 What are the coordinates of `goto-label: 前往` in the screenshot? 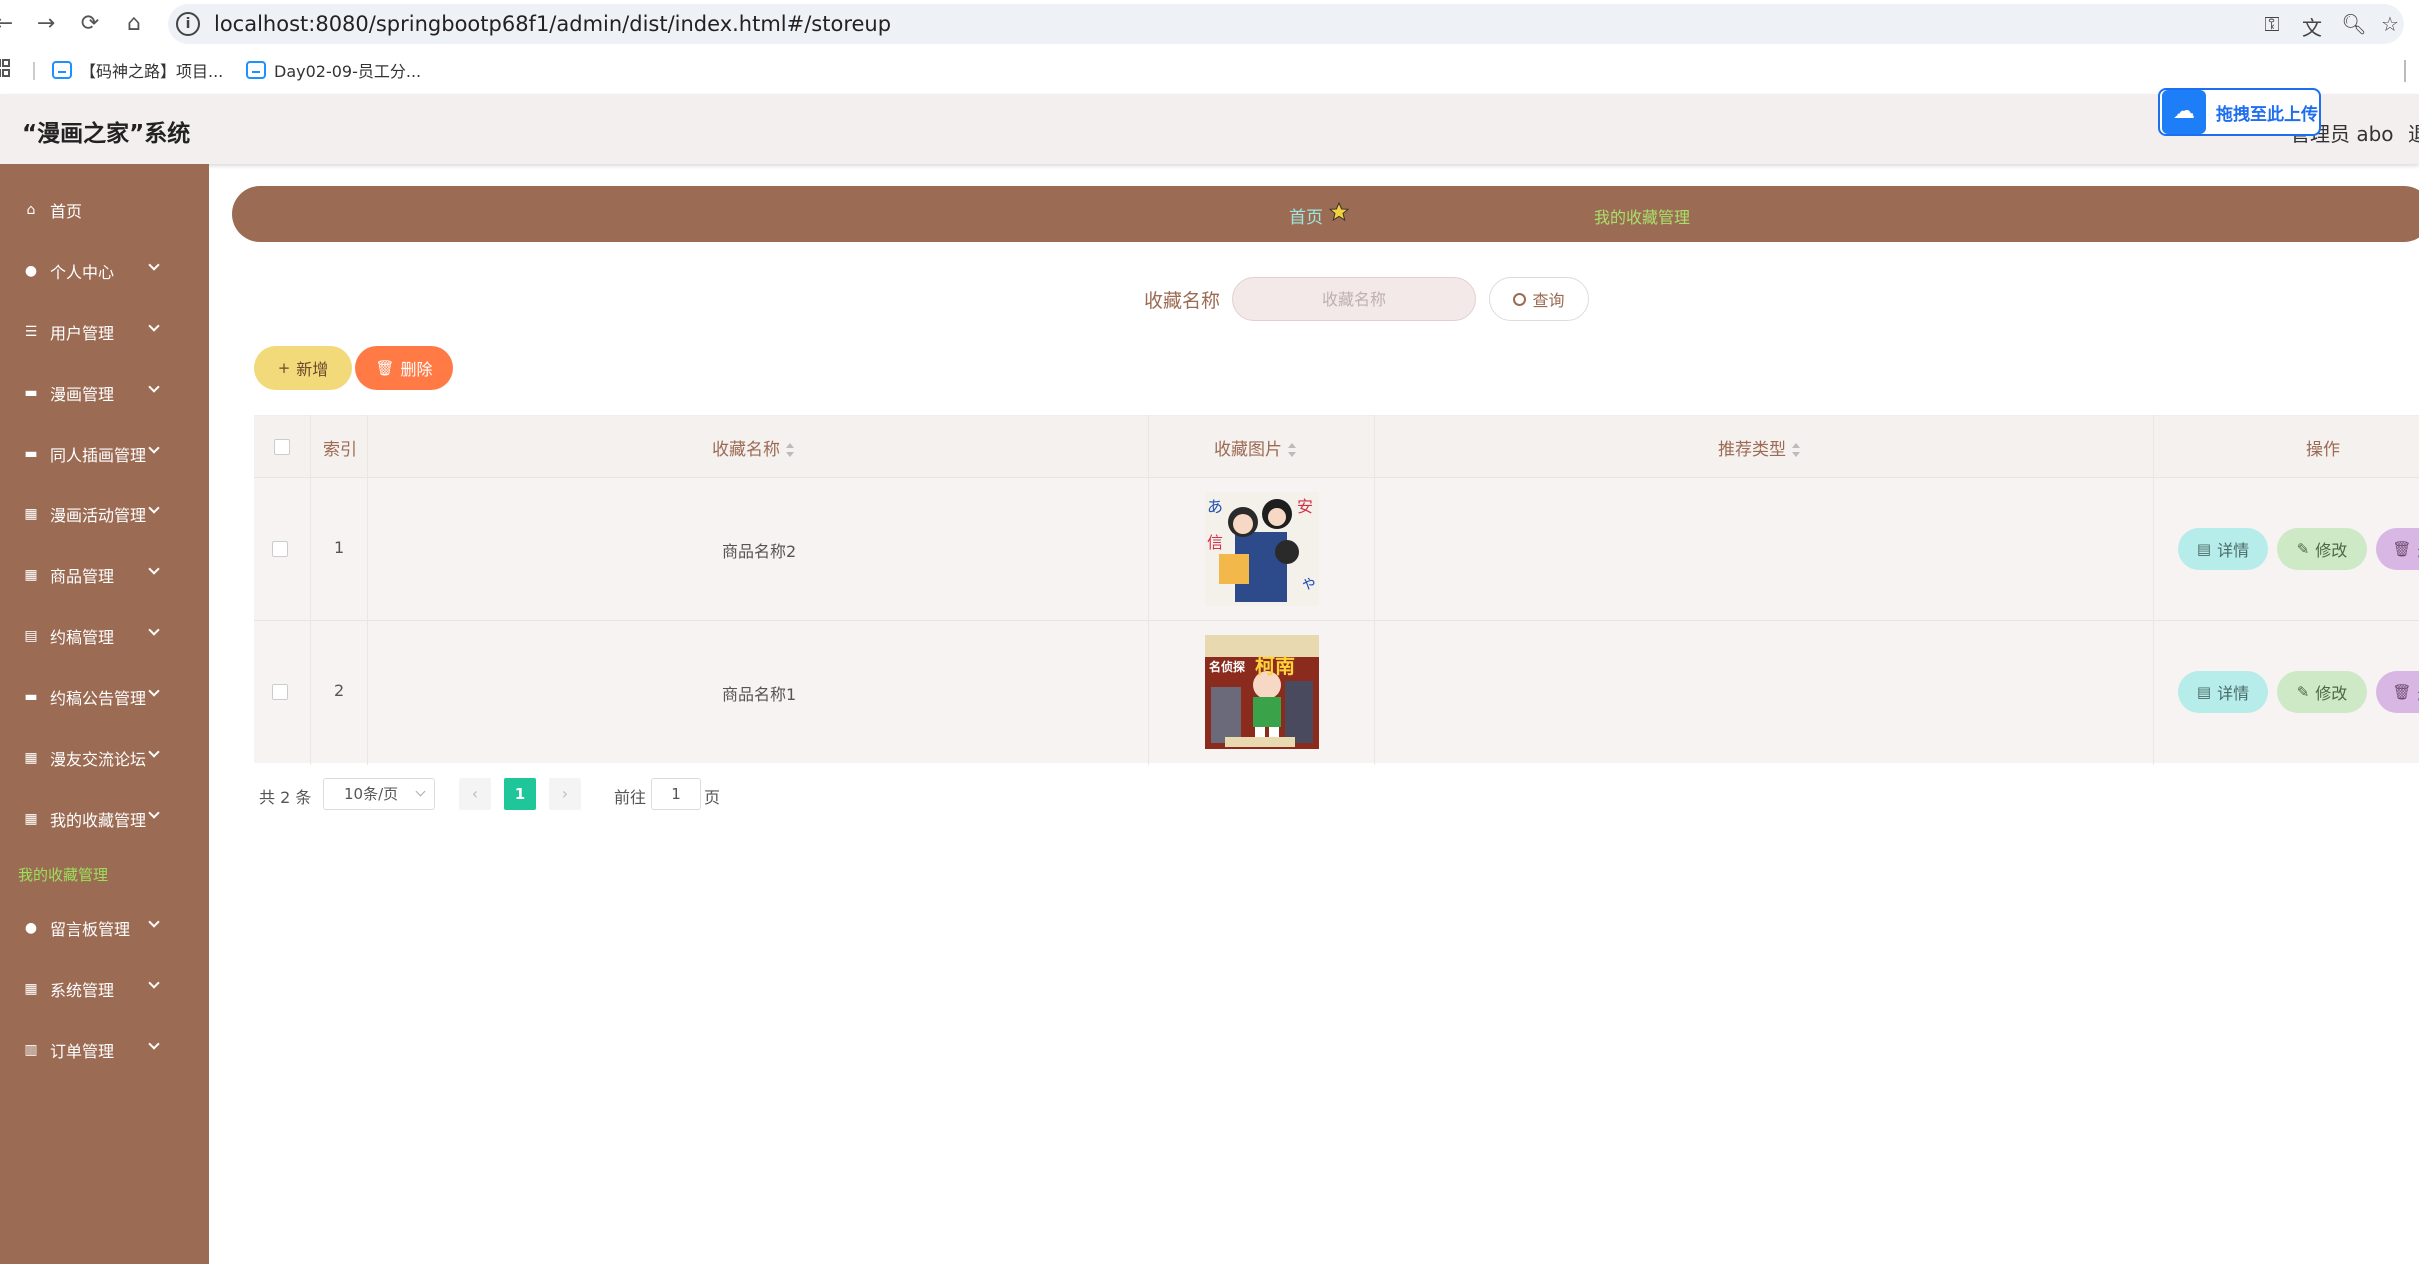 It's located at (630, 797).